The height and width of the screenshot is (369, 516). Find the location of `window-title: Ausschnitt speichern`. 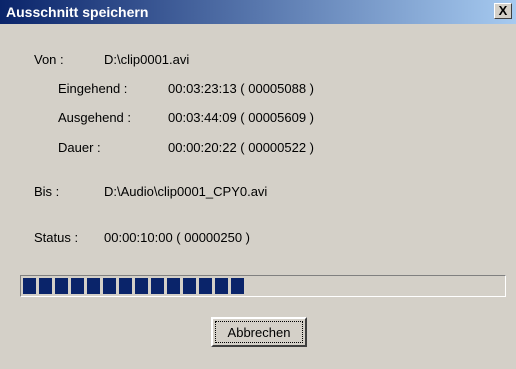

window-title: Ausschnitt speichern is located at coordinates (77, 12).